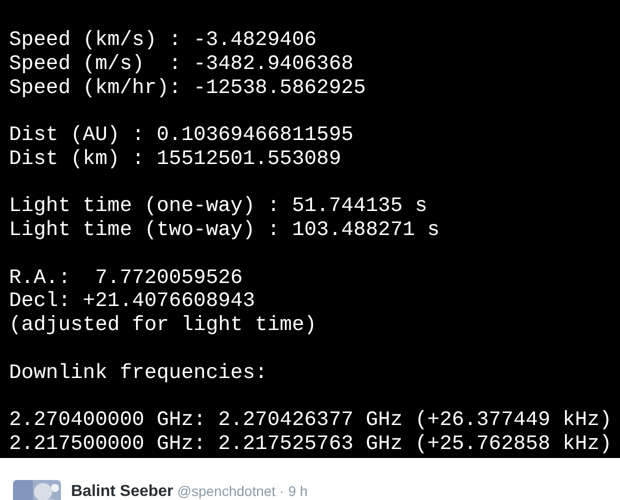 The height and width of the screenshot is (500, 620). Describe the element at coordinates (298, 490) in the screenshot. I see `tweet-time: 9 h` at that location.